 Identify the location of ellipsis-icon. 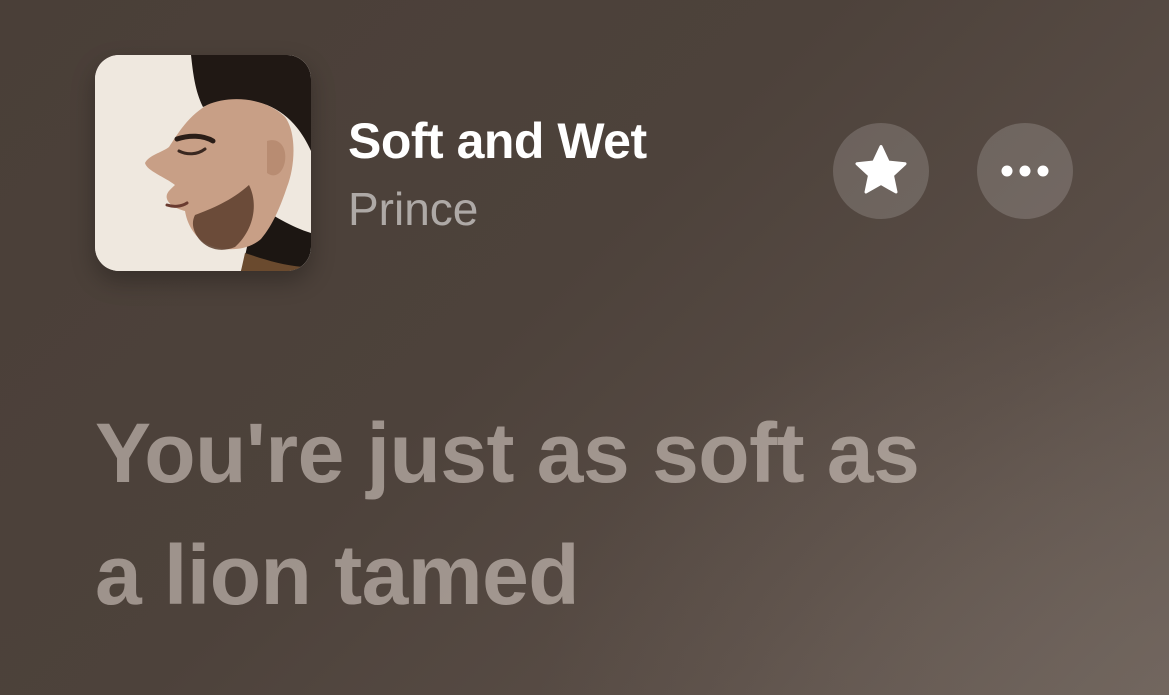
(1025, 171).